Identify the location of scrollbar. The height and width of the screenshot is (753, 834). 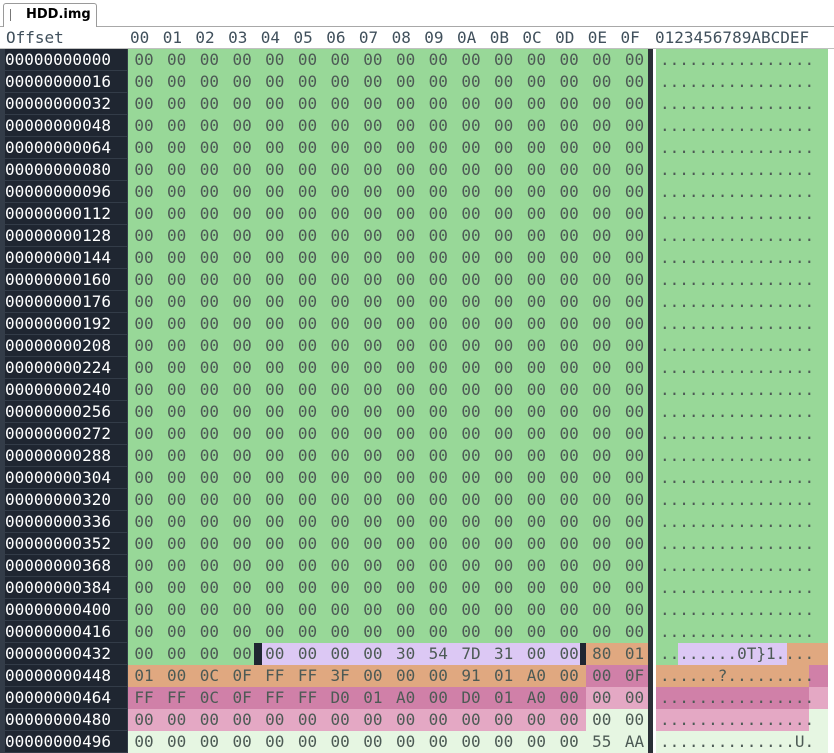
(831, 401).